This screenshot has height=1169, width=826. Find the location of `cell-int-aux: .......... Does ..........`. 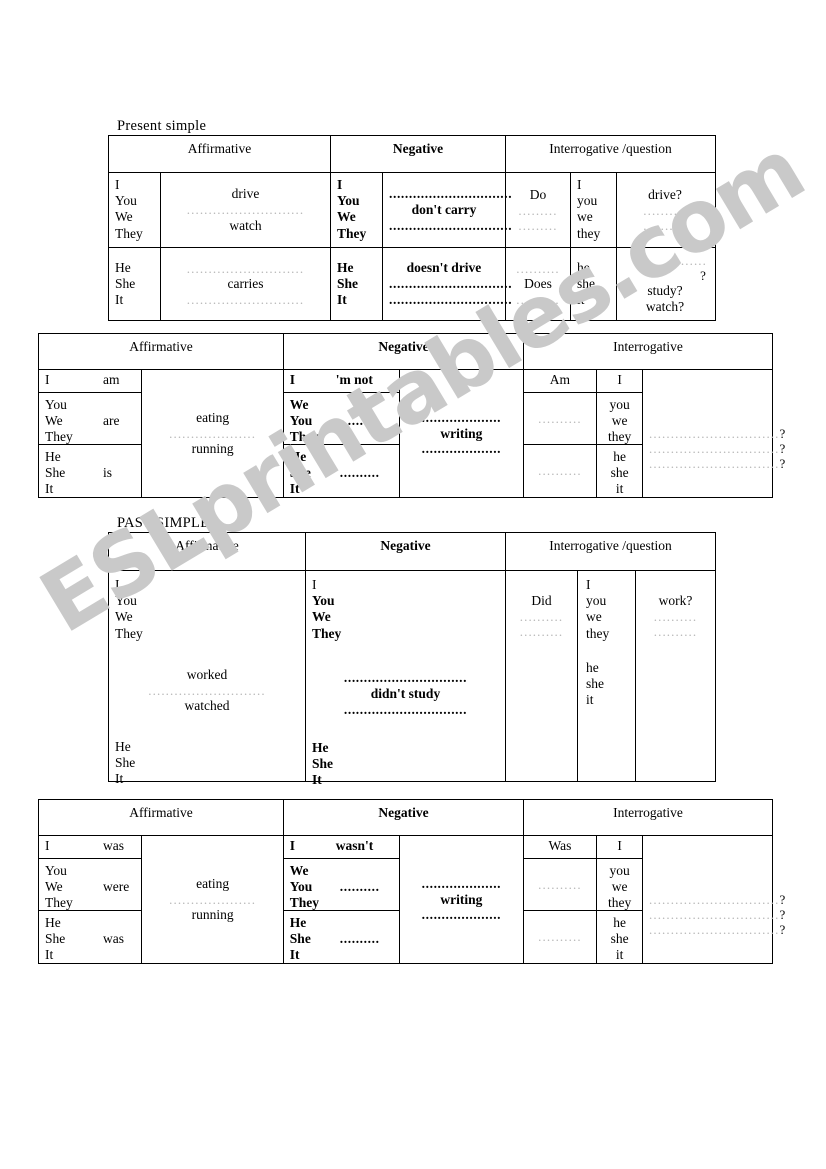

cell-int-aux: .......... Does .......... is located at coordinates (538, 284).